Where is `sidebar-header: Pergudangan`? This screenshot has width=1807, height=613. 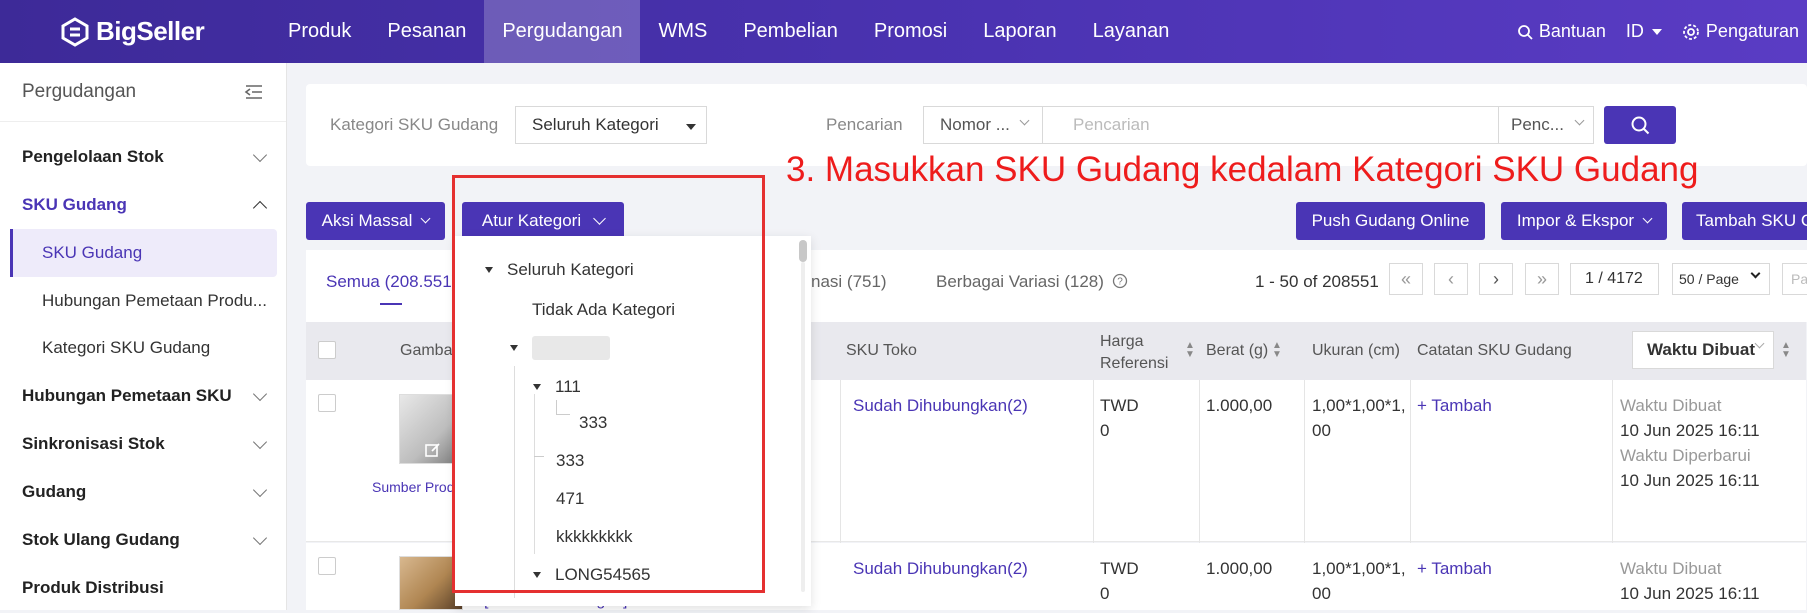
sidebar-header: Pergudangan is located at coordinates (143, 92).